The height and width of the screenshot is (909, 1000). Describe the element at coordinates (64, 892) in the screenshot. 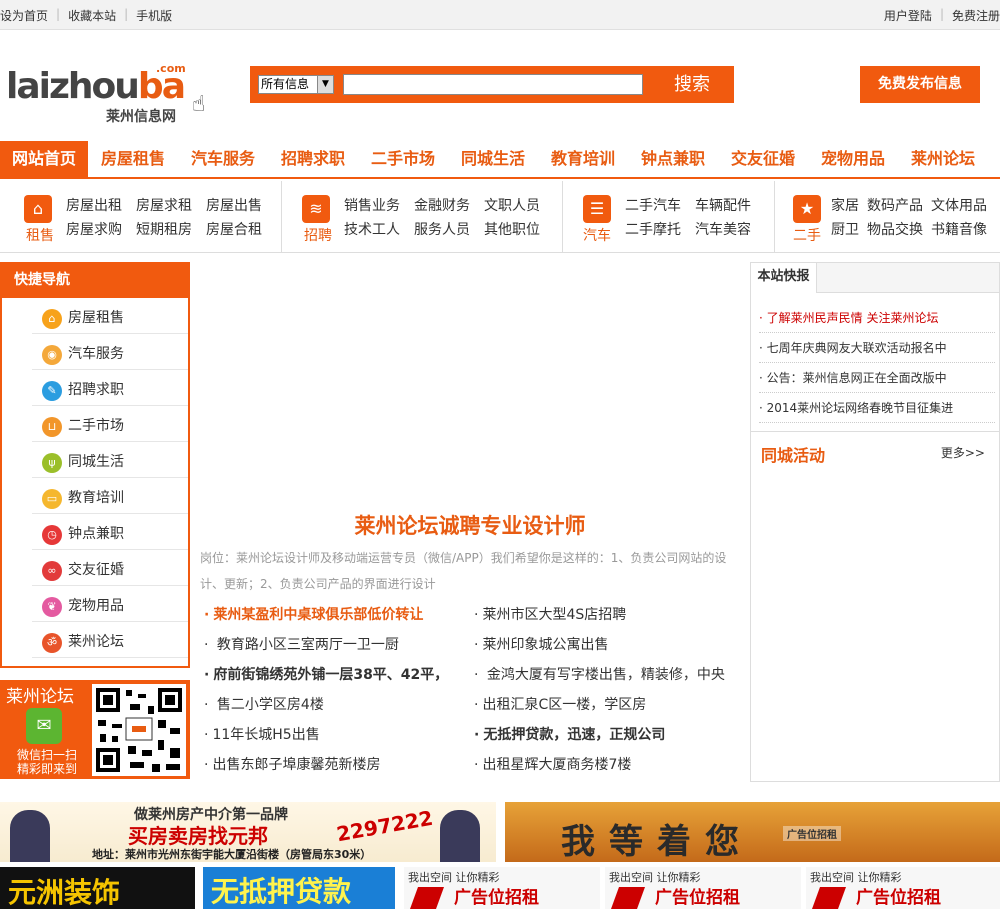

I see `banner-text: 元洲装饰` at that location.